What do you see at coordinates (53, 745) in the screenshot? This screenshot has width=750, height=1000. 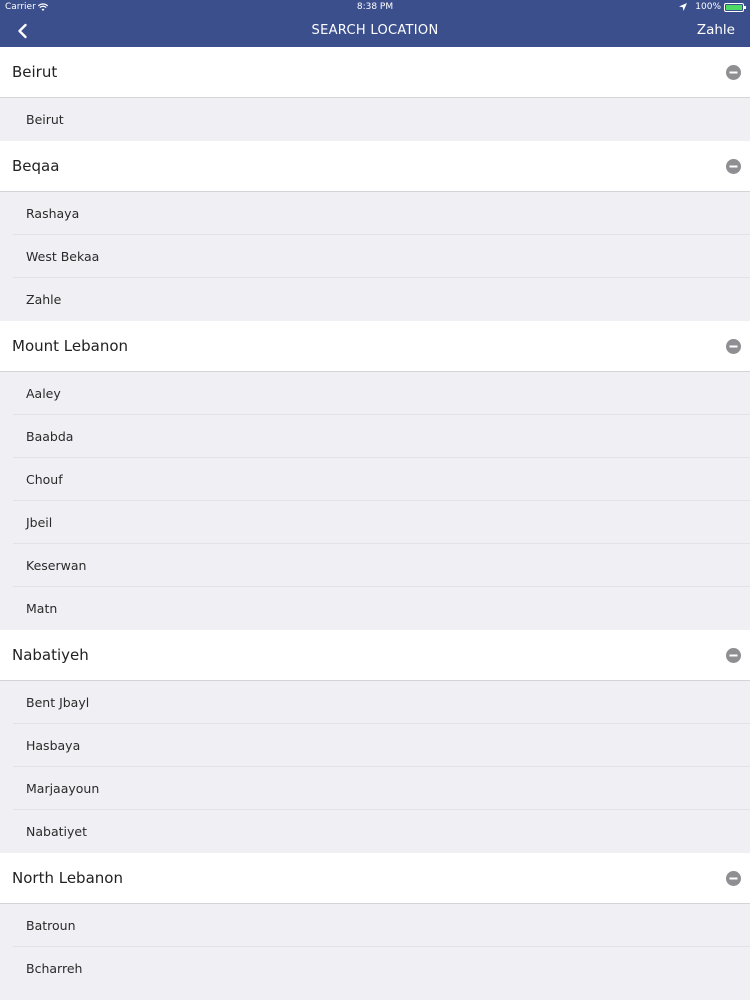 I see `list-item-label: Hasbaya` at bounding box center [53, 745].